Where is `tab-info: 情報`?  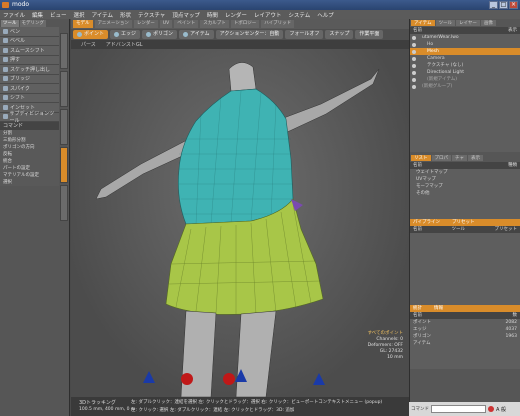 tab-info: 情報 is located at coordinates (438, 308).